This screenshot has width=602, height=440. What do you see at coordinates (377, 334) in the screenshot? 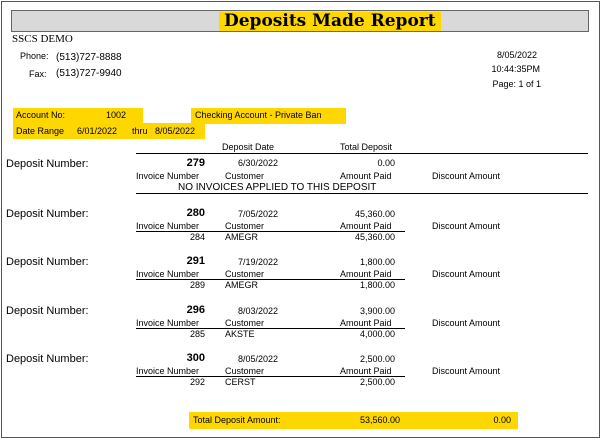
I see `invoice-amount-paid: 4,000.00` at bounding box center [377, 334].